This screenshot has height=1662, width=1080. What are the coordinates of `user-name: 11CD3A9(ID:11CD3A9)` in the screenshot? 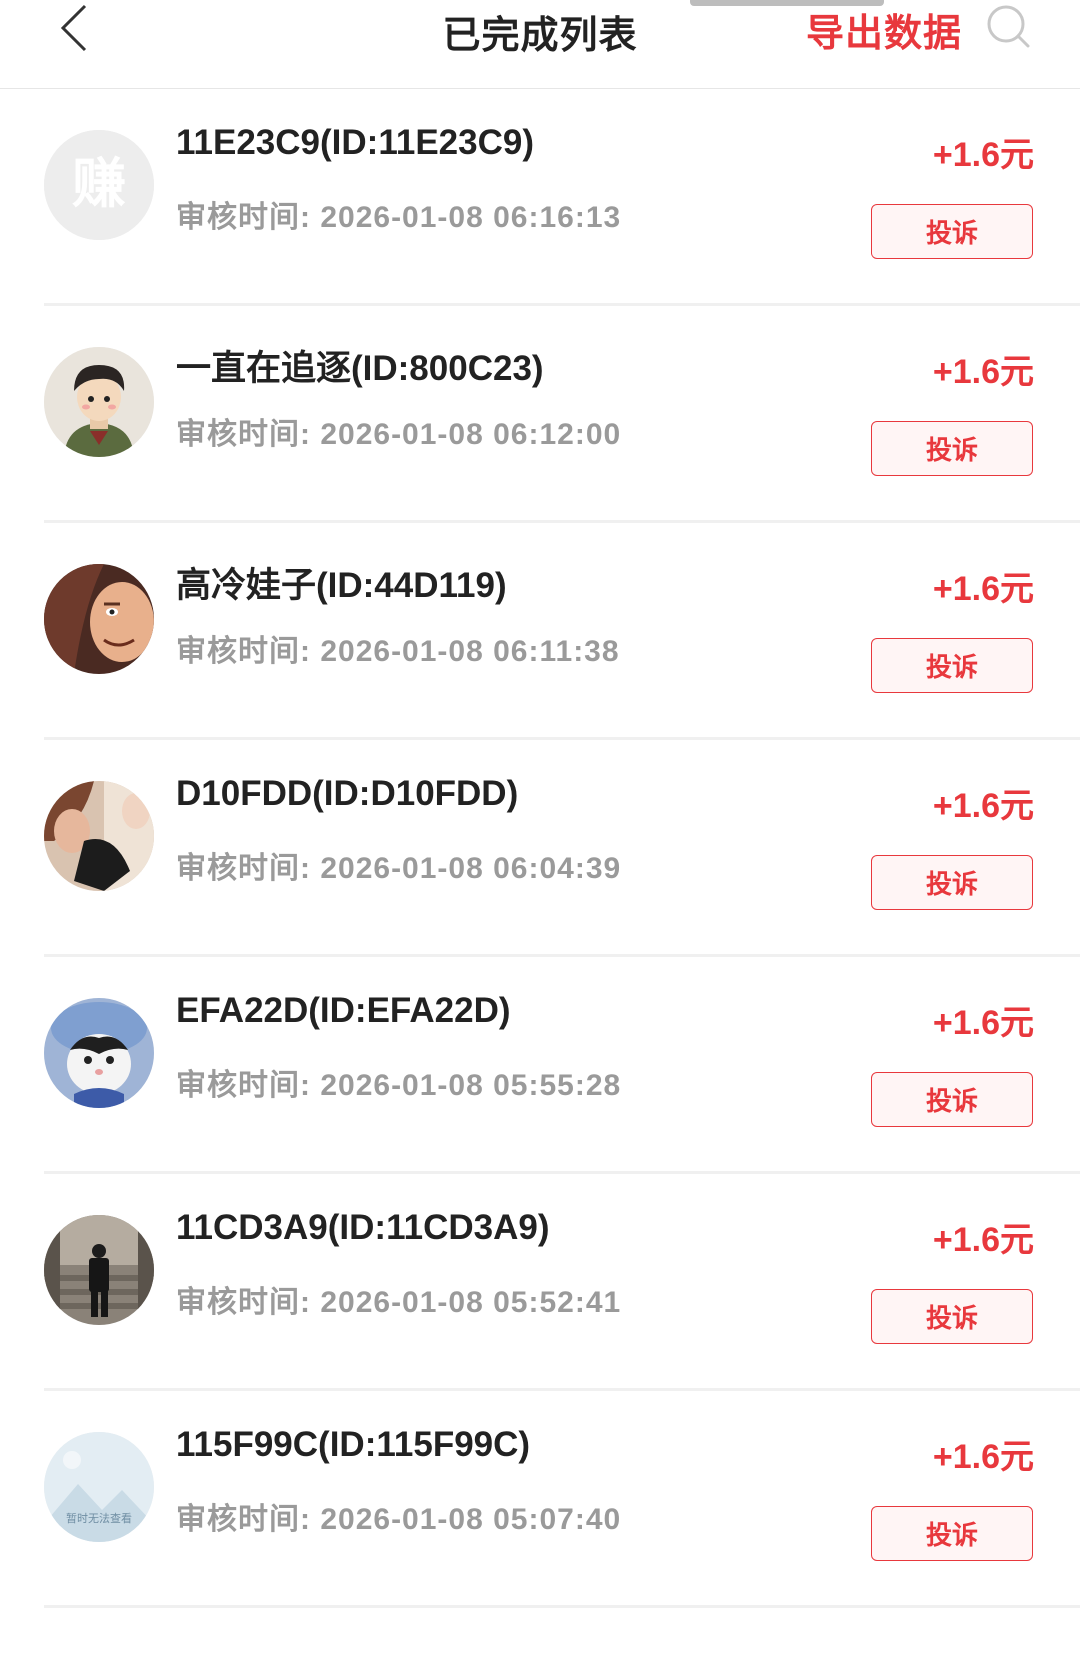 It's located at (363, 1227).